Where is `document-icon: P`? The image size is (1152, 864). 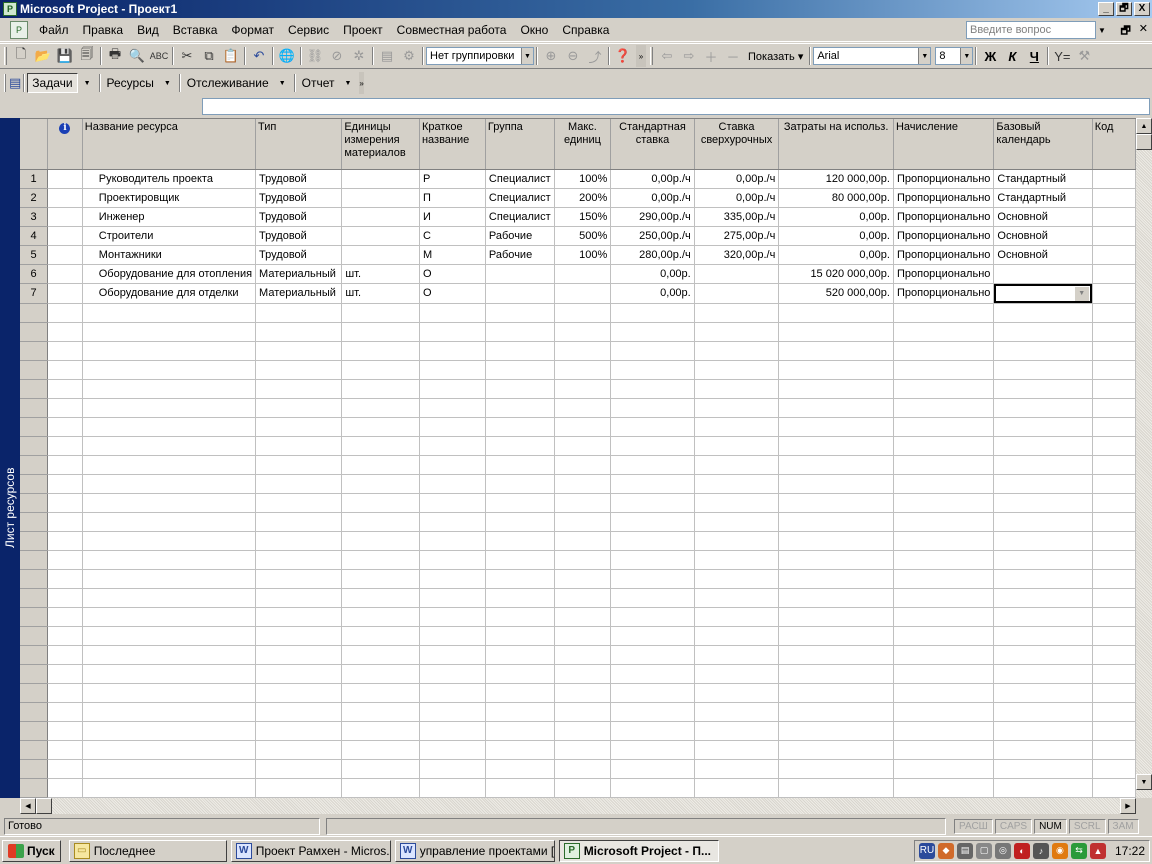 document-icon: P is located at coordinates (19, 29).